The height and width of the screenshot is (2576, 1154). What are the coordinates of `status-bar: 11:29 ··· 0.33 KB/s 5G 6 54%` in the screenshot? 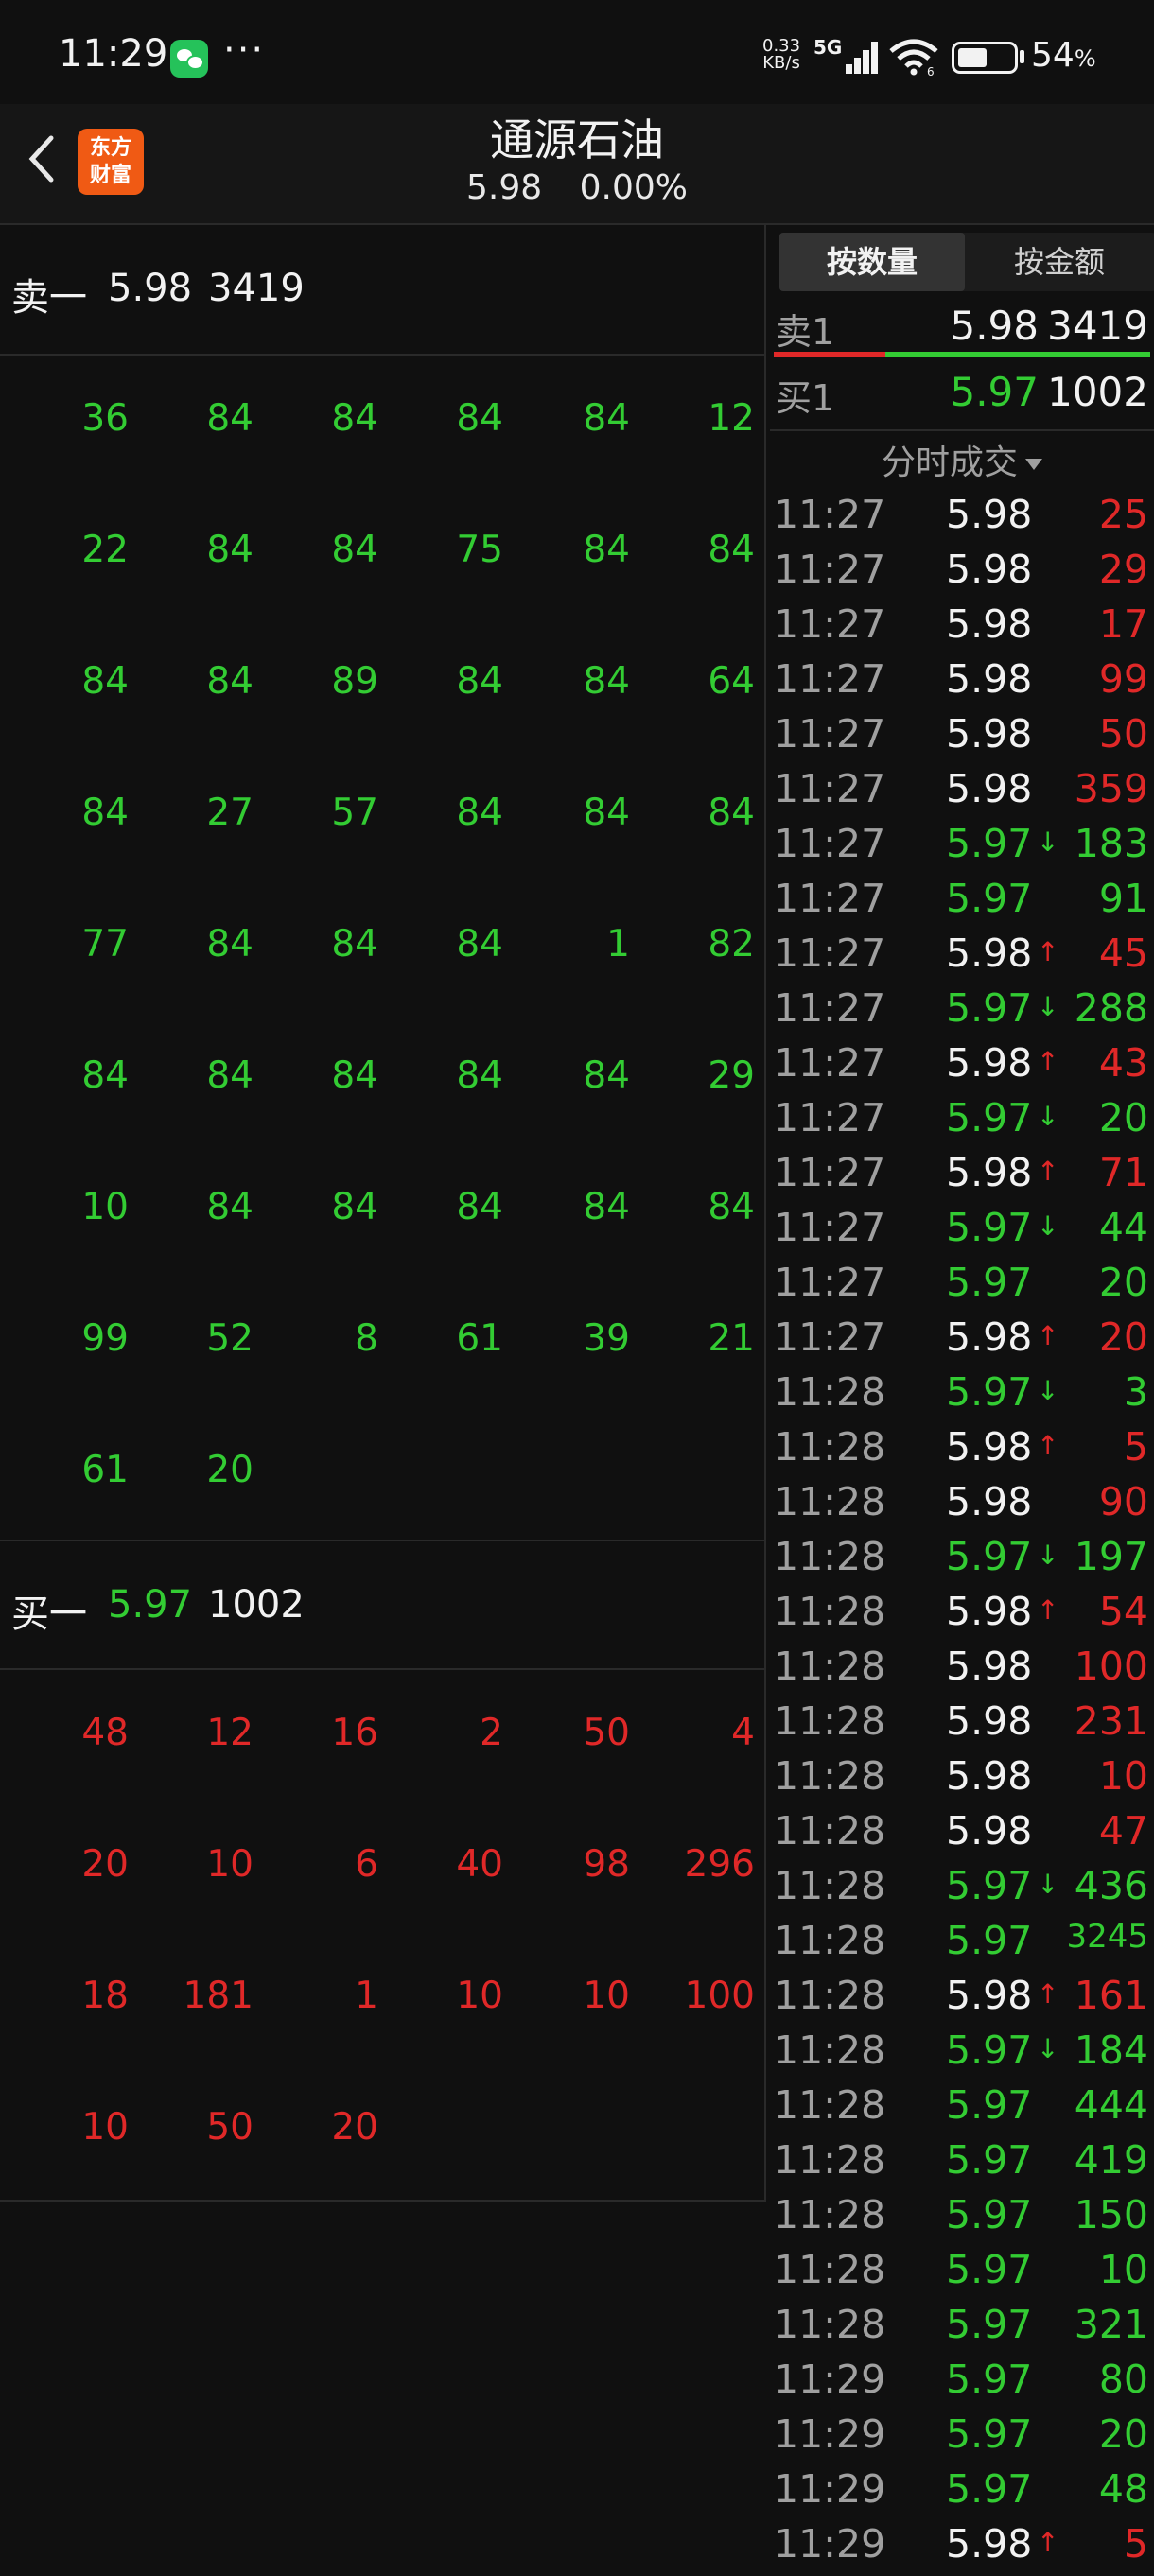 It's located at (577, 52).